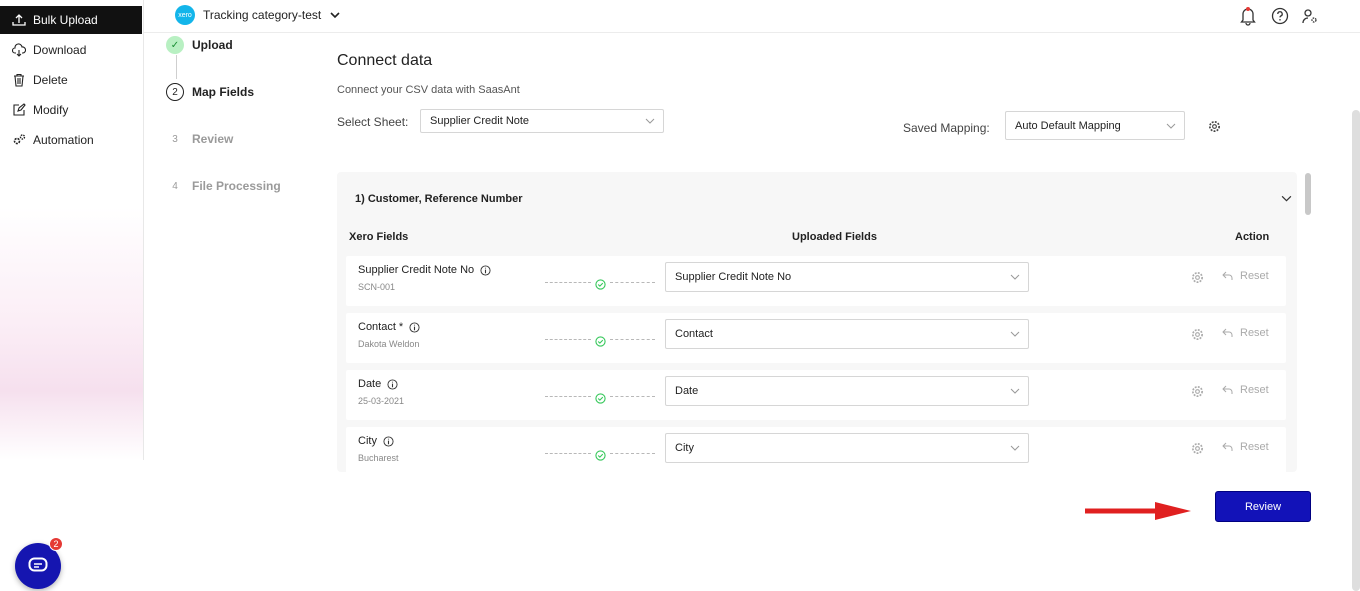 The width and height of the screenshot is (1360, 591). I want to click on uploaded-field-dropdown: City, so click(847, 448).